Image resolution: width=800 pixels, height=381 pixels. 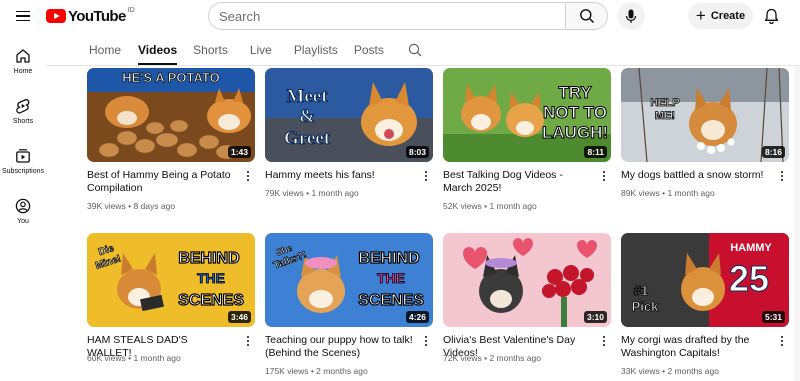 I want to click on upload-age: 8 days ago, so click(x=154, y=206).